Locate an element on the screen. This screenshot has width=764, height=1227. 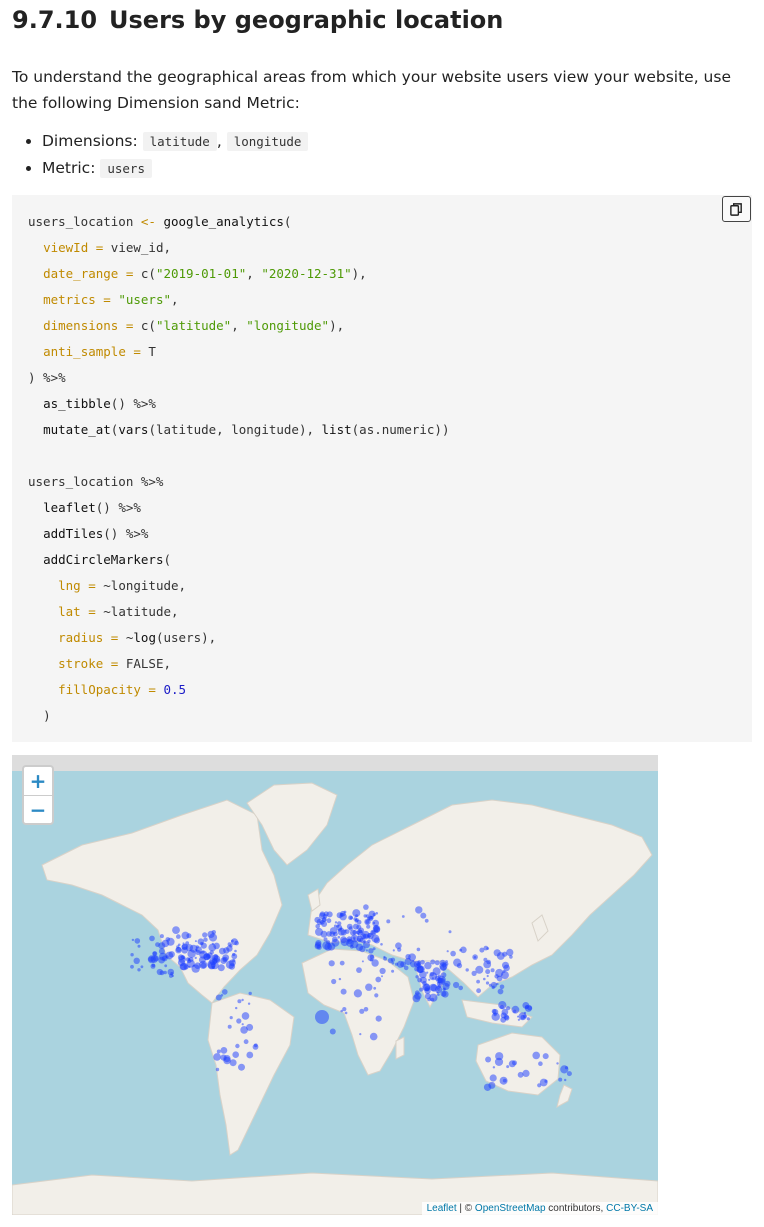
osm-link: OpenStreetMap is located at coordinates (510, 1208).